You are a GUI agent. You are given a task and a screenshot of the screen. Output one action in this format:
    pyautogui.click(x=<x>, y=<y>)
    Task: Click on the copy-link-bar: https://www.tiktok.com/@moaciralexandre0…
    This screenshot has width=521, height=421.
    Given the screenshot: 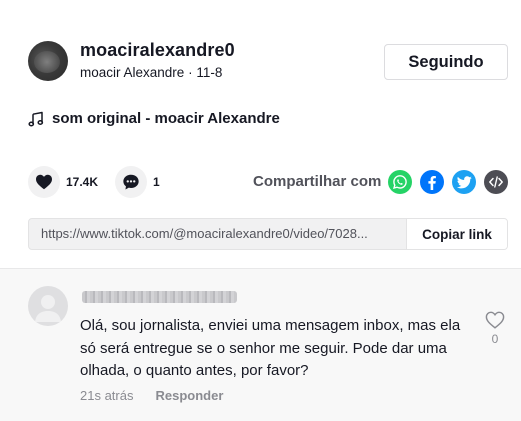 What is the action you would take?
    pyautogui.click(x=268, y=234)
    